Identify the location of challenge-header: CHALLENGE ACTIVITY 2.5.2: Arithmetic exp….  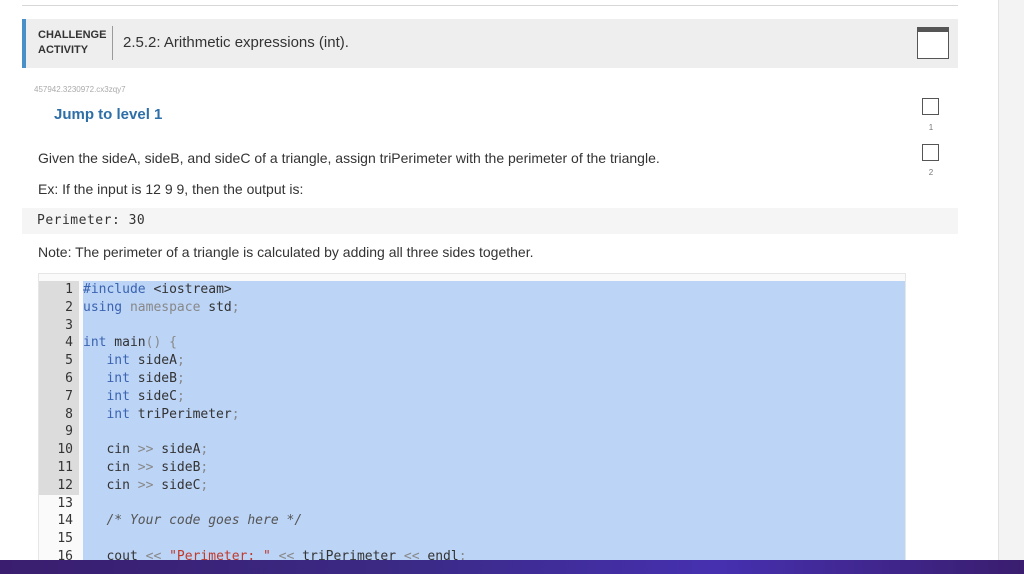
(490, 43).